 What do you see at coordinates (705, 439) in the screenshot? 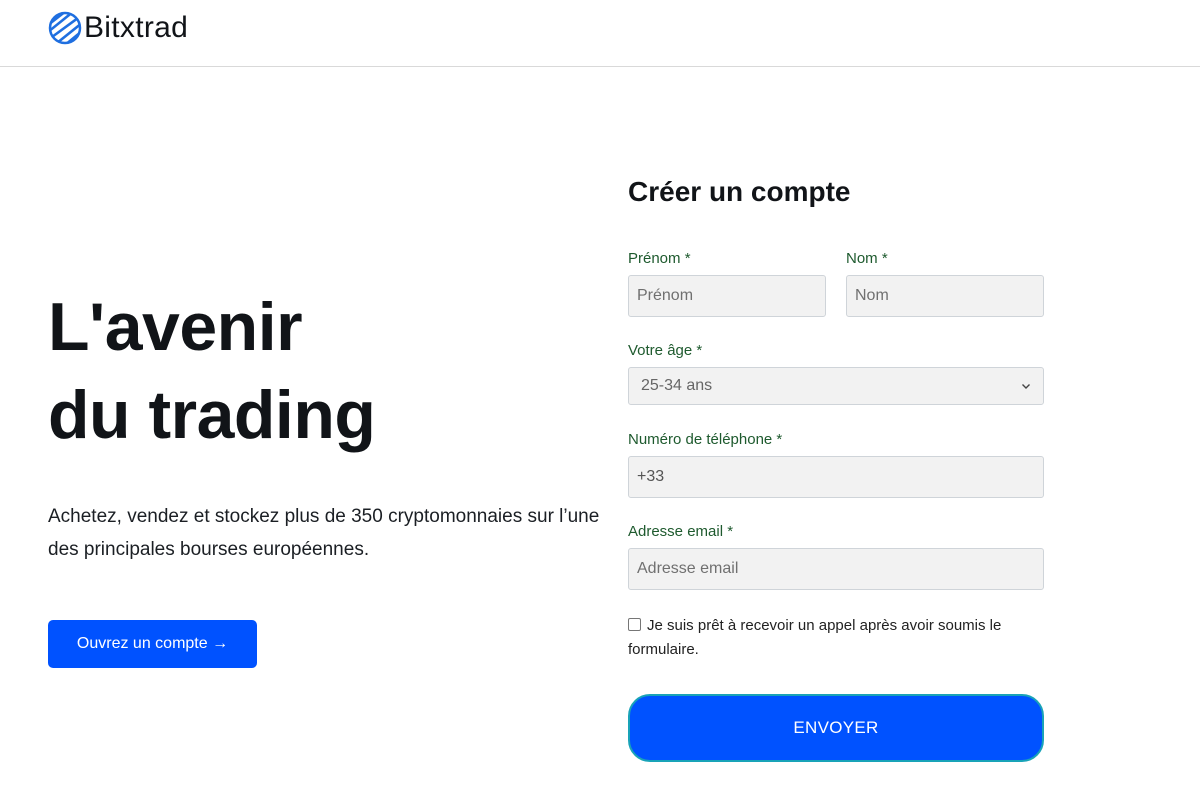
I see `phone-label: Numéro de téléphone *` at bounding box center [705, 439].